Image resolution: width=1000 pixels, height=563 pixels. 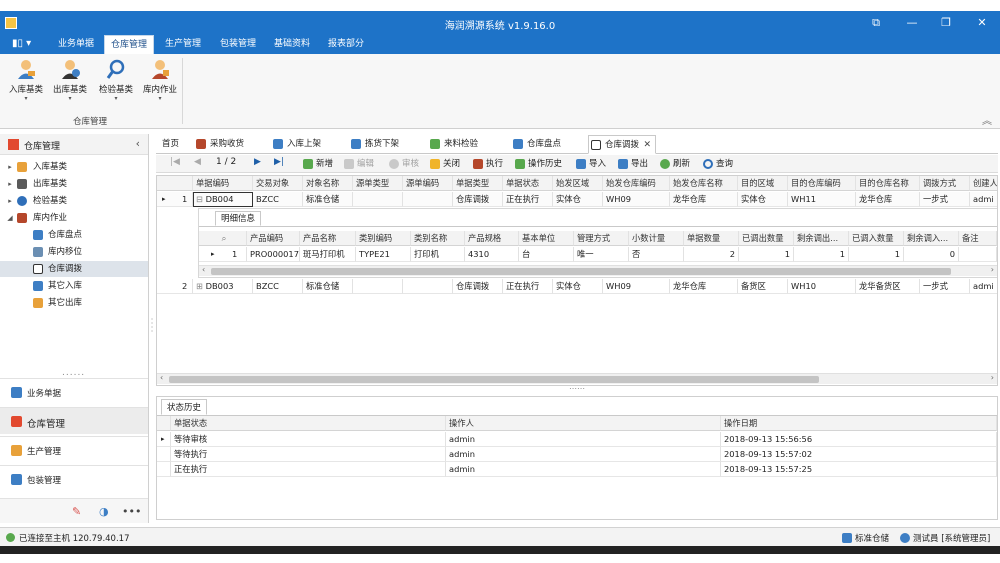 I want to click on column-header: 对象名称, so click(x=328, y=183).